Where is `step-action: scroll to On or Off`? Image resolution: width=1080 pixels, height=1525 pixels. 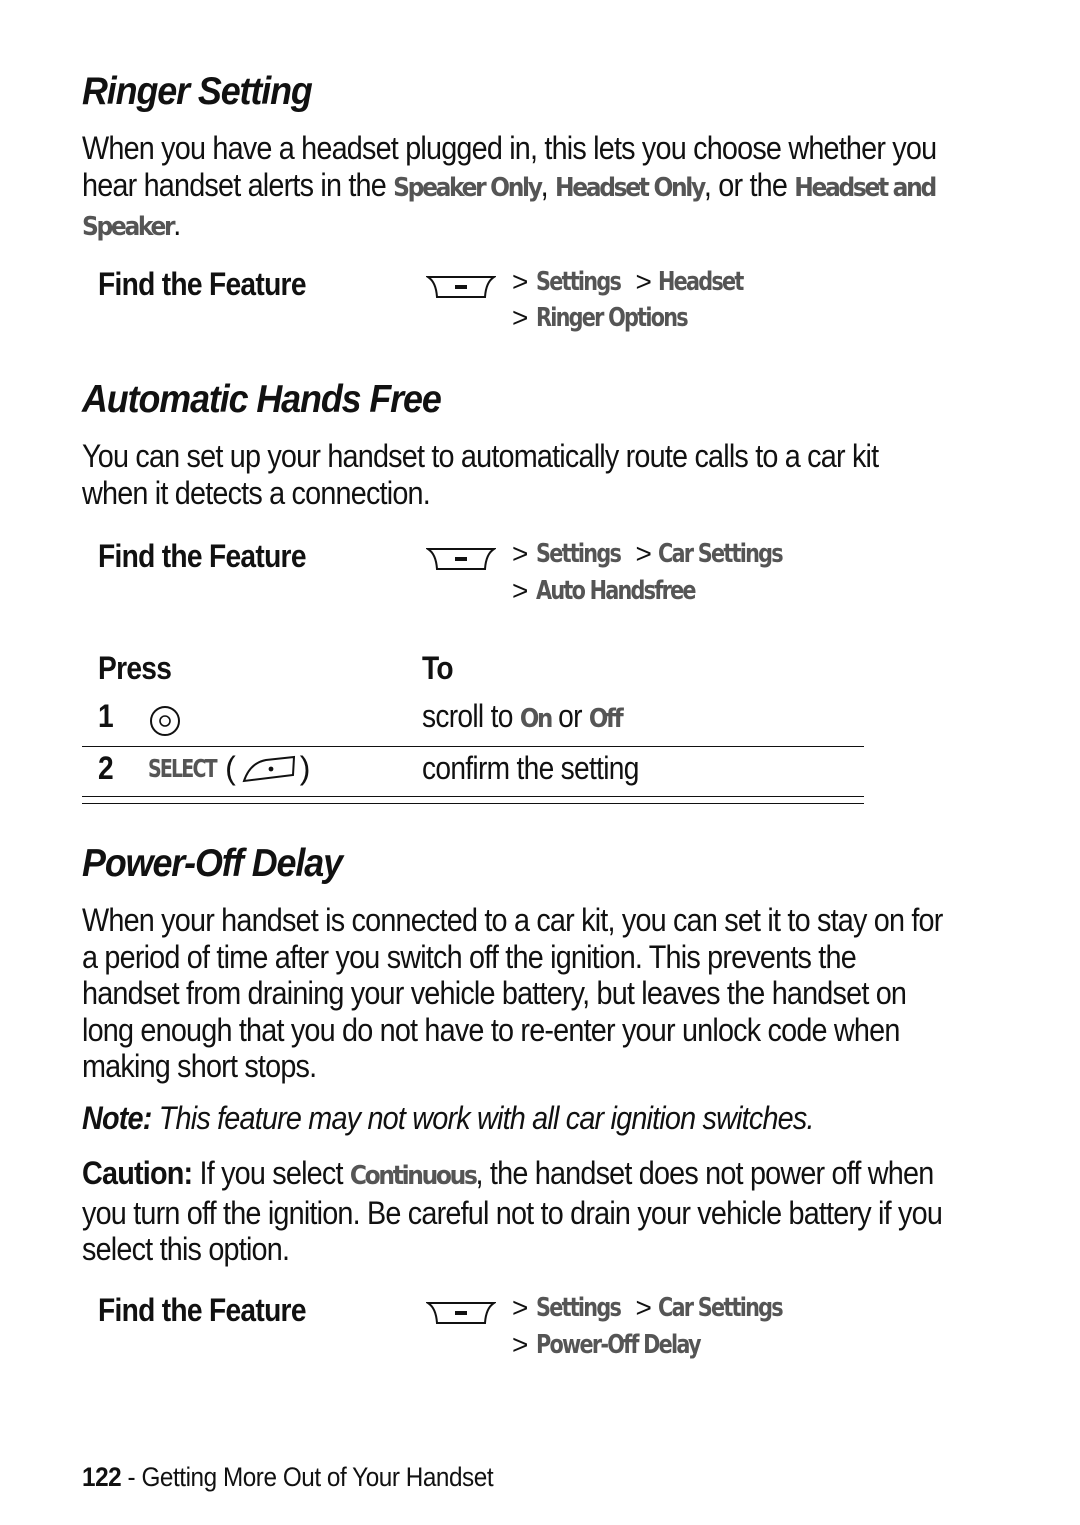
step-action: scroll to On or Off is located at coordinates (523, 716).